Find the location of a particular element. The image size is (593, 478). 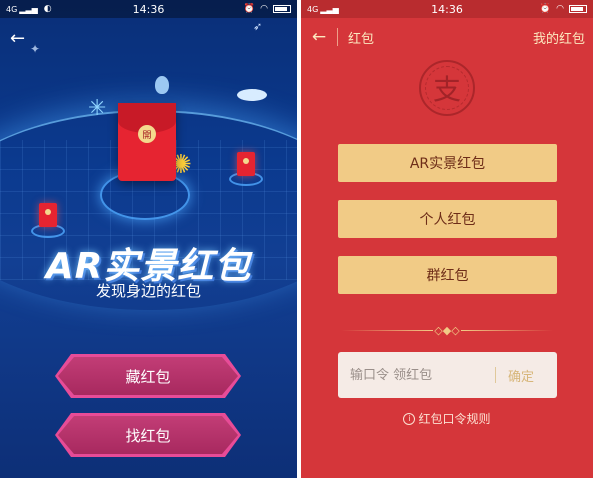

rules-link: i 红包口令规则 is located at coordinates (447, 418).